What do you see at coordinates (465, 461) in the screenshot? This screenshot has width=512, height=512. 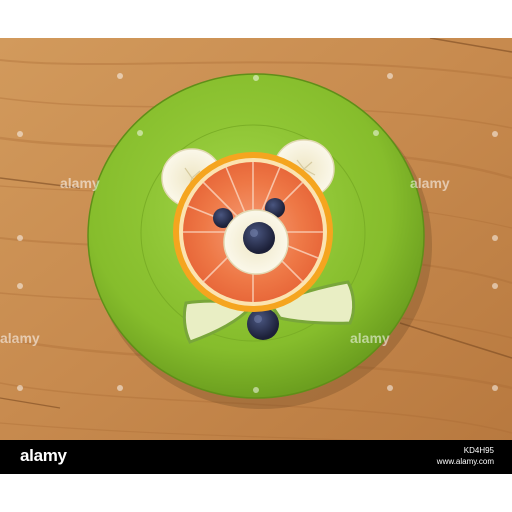 I see `site-url: www.alamy.com` at bounding box center [465, 461].